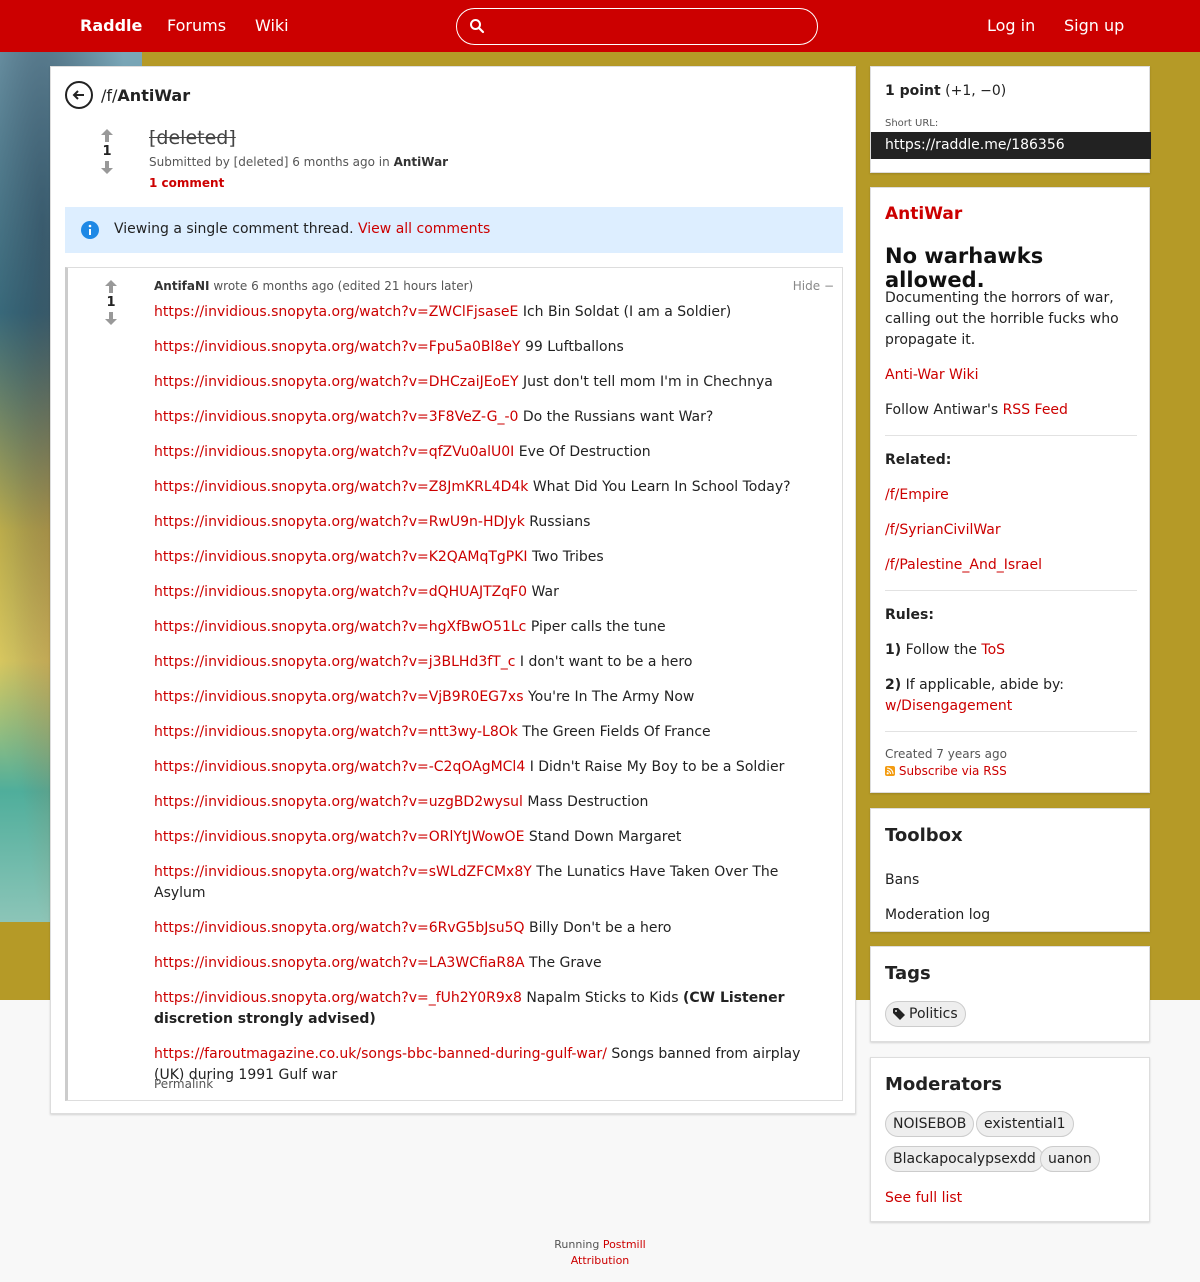  I want to click on attribution-link: Attribution, so click(600, 1260).